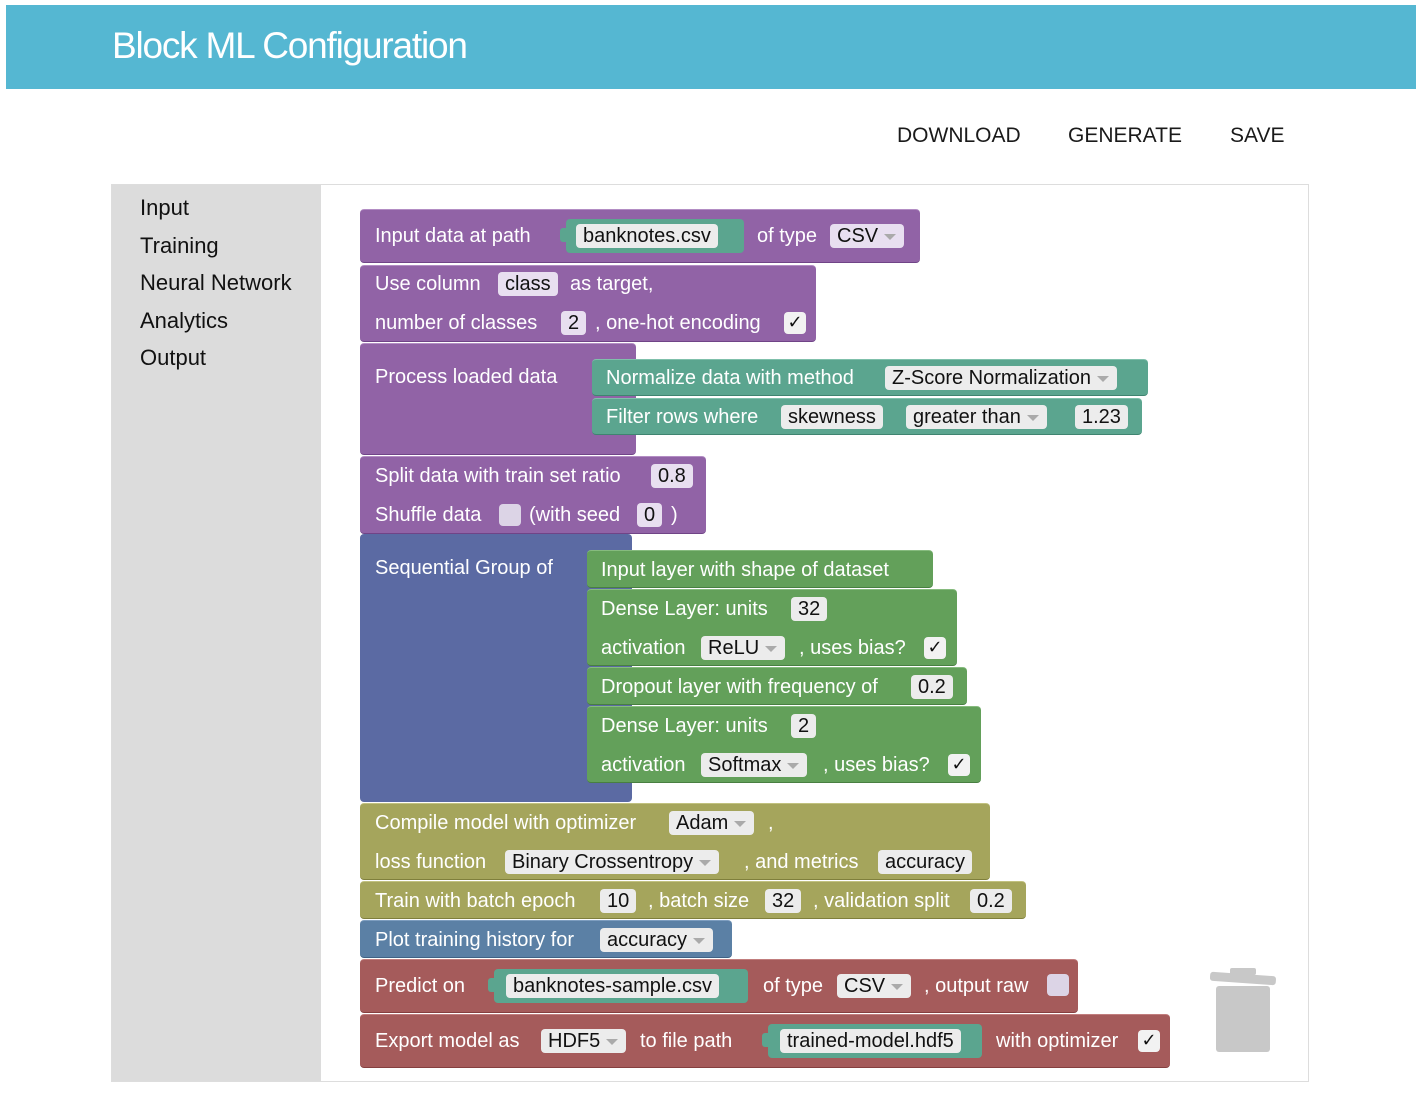 This screenshot has height=1102, width=1422. What do you see at coordinates (650, 515) in the screenshot?
I see `seed-field: 0` at bounding box center [650, 515].